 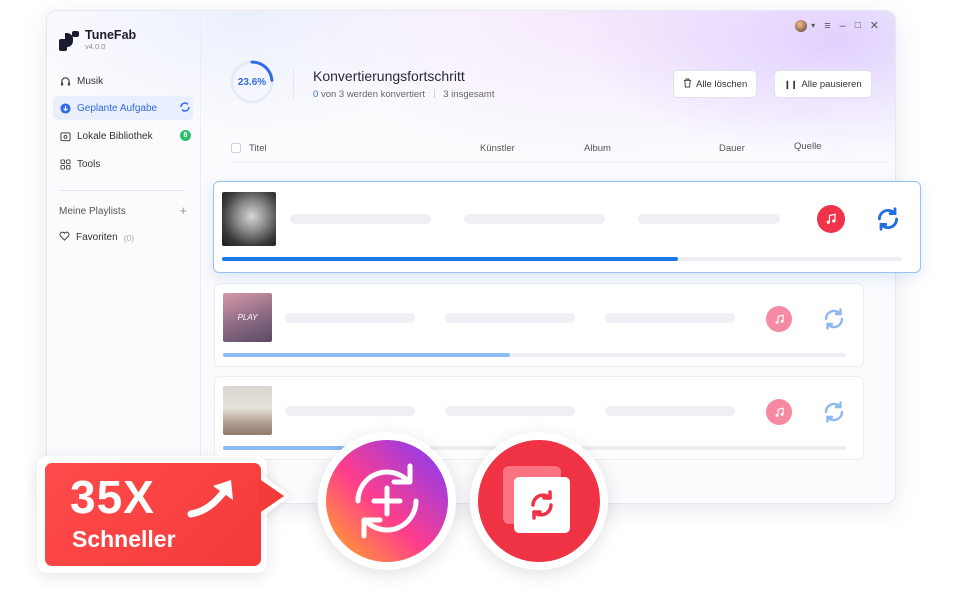 What do you see at coordinates (808, 146) in the screenshot?
I see `column-source: Quelle` at bounding box center [808, 146].